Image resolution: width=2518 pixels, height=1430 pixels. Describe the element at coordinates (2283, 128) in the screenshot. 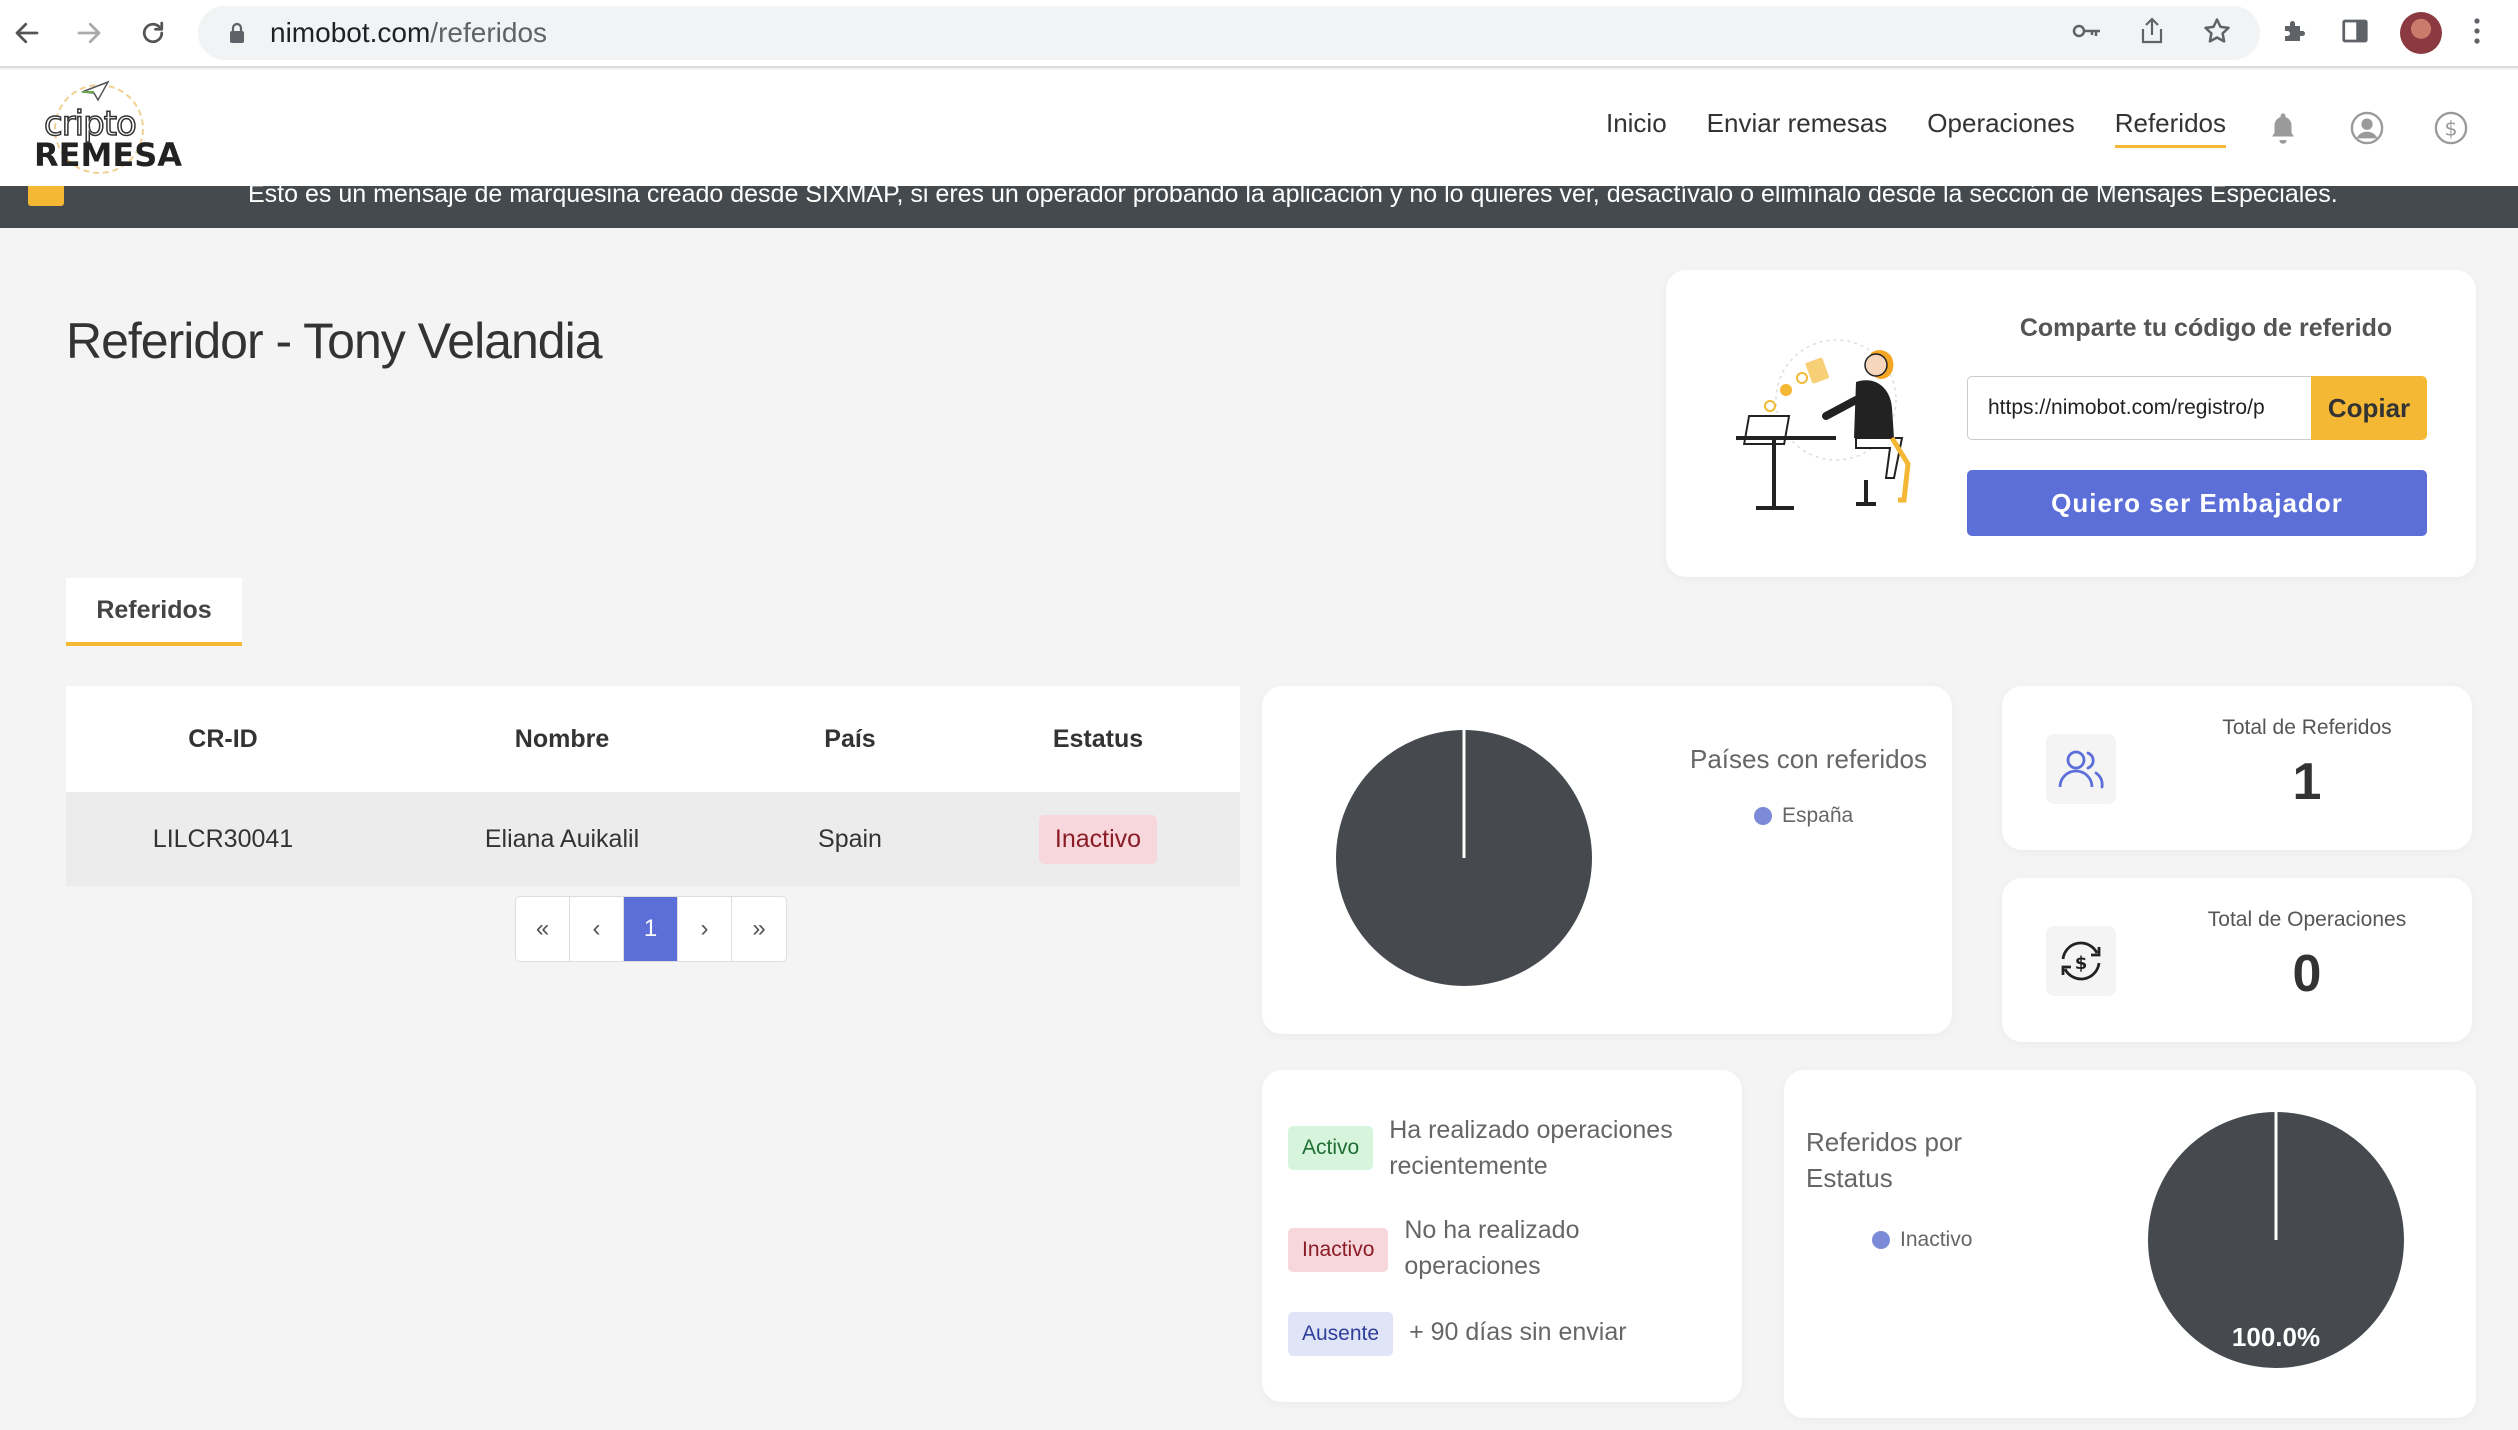

I see `bell-icon` at that location.